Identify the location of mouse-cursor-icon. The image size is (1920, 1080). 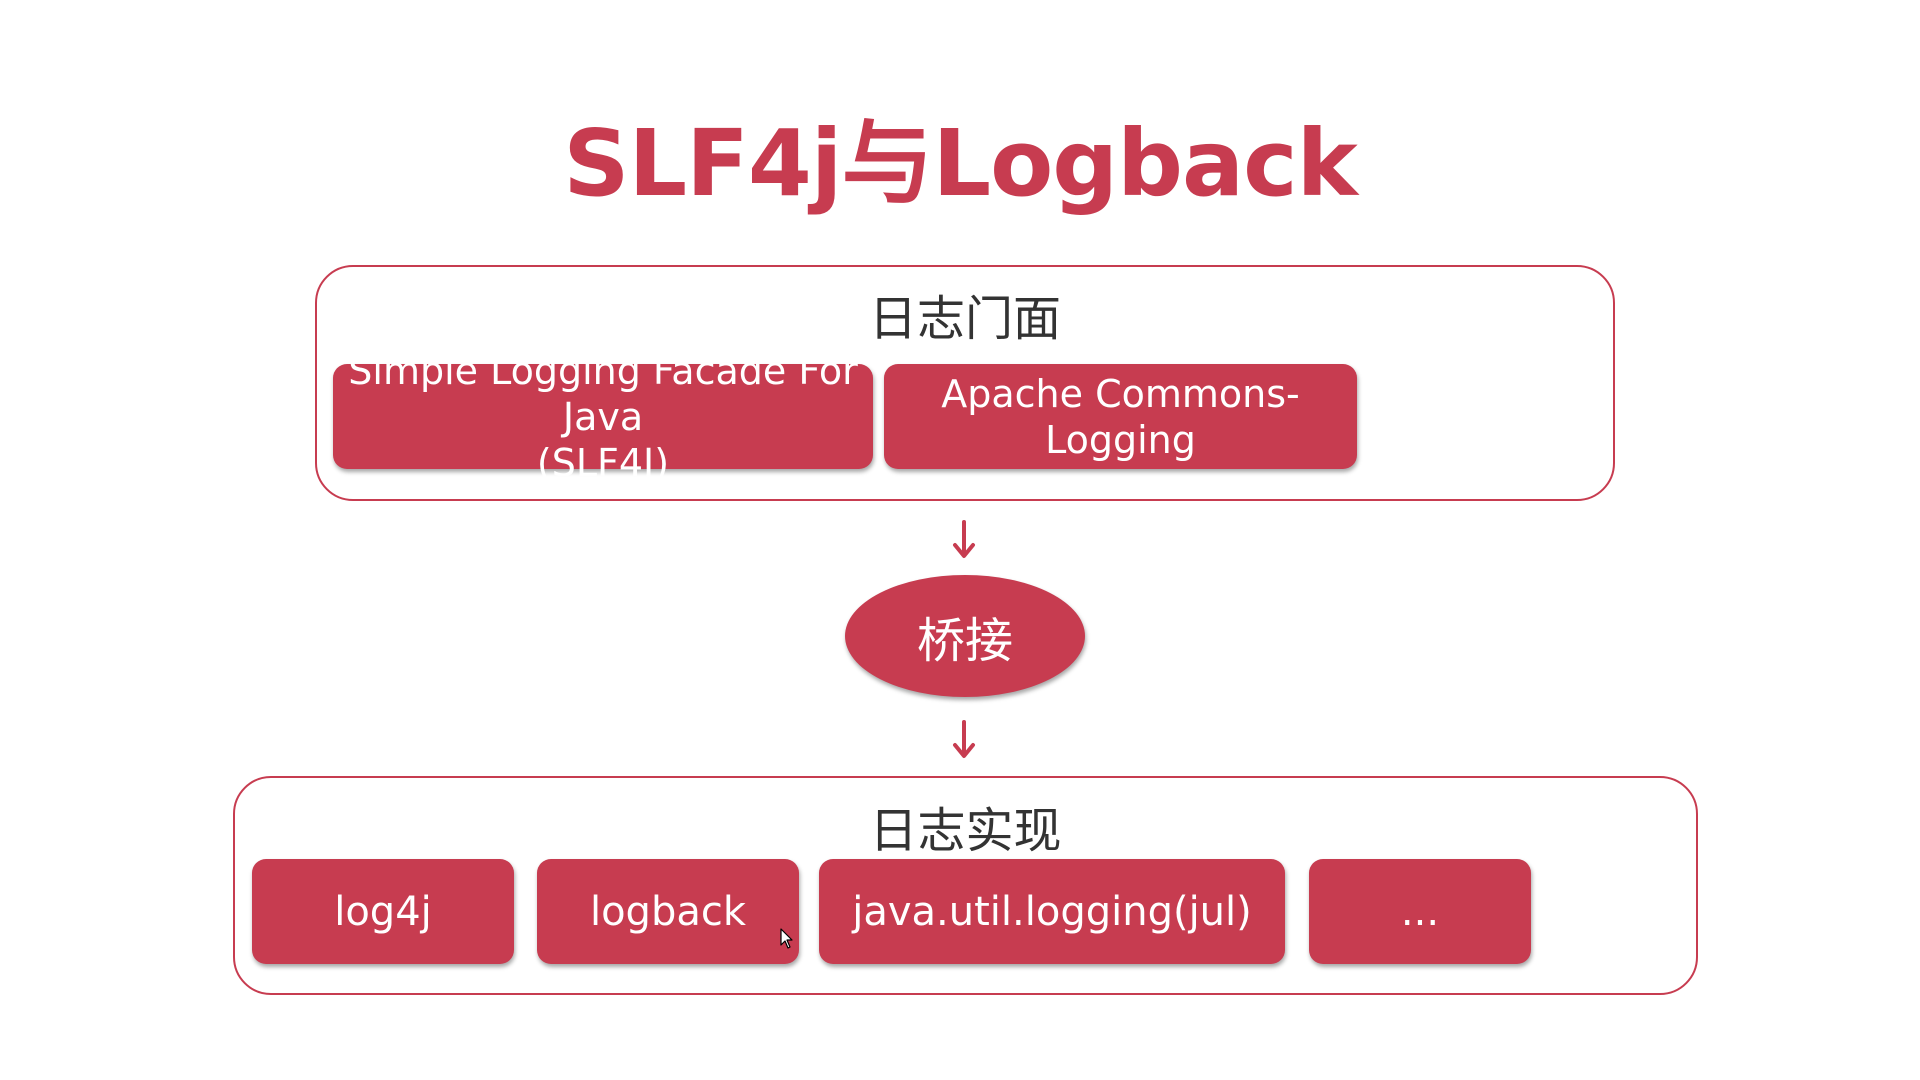
(787, 941).